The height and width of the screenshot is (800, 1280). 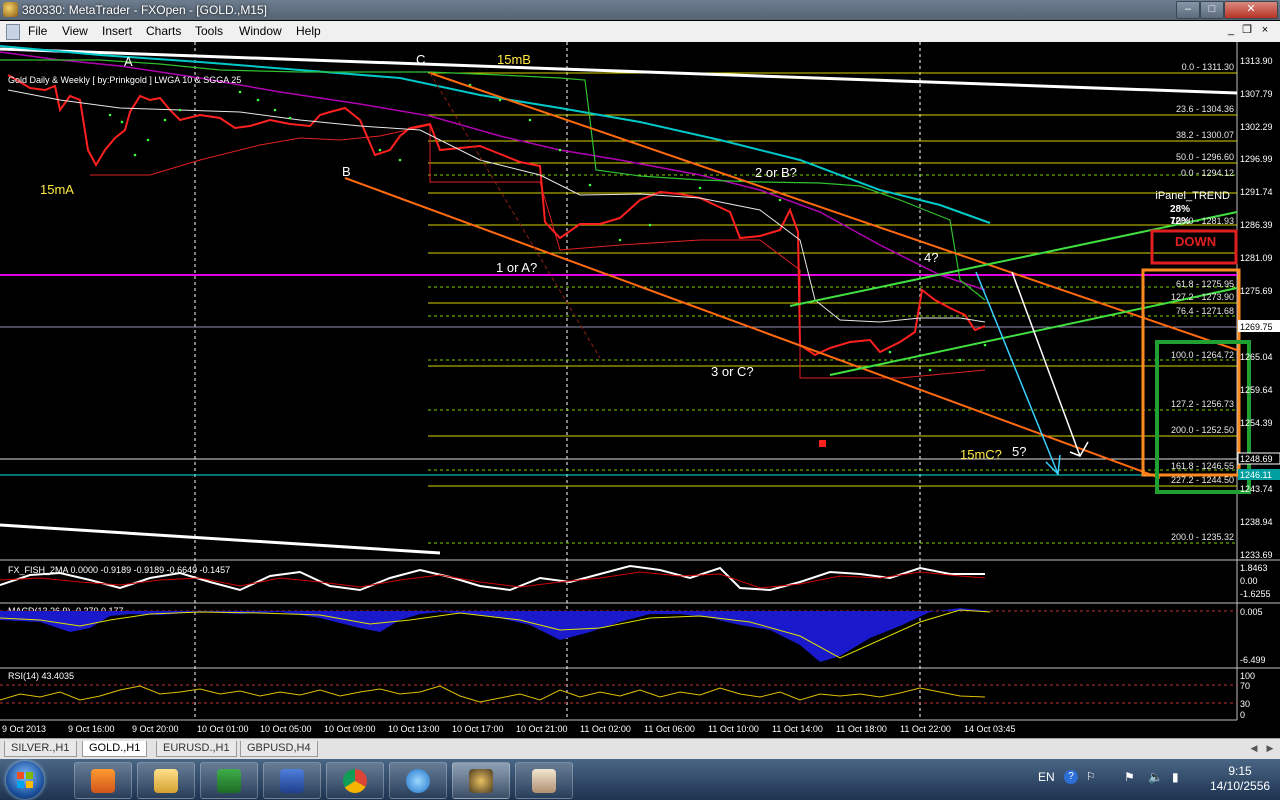 What do you see at coordinates (1256, 192) in the screenshot?
I see `price-tick: 1291.74` at bounding box center [1256, 192].